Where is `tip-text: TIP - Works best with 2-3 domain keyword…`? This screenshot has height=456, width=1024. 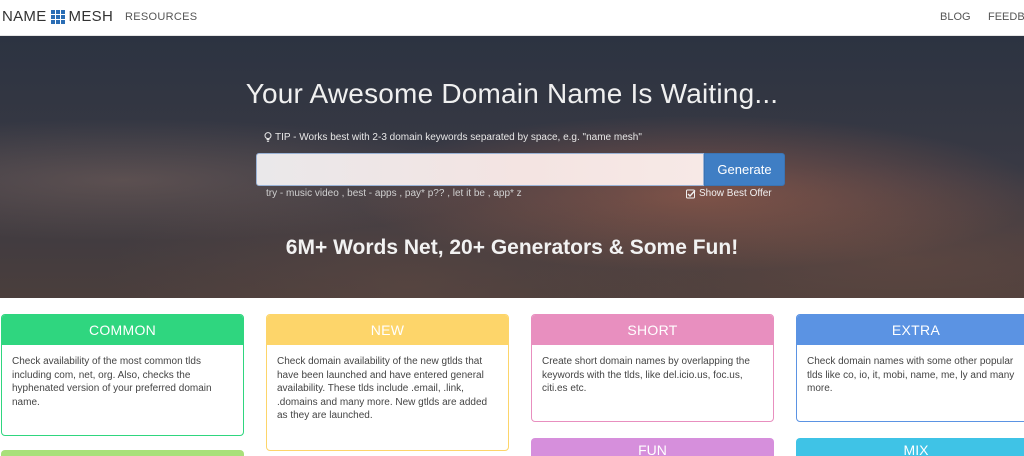
tip-text: TIP - Works best with 2-3 domain keyword… is located at coordinates (453, 137).